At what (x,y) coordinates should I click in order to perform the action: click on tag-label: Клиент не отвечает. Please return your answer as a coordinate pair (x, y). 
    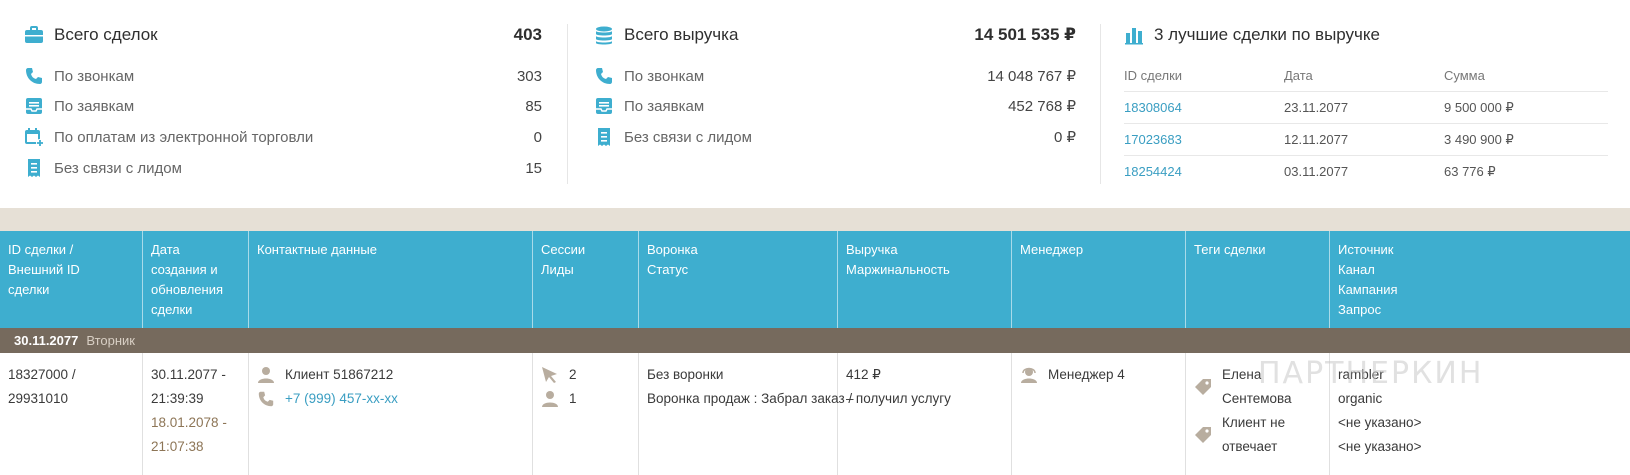
    Looking at the image, I should click on (1254, 434).